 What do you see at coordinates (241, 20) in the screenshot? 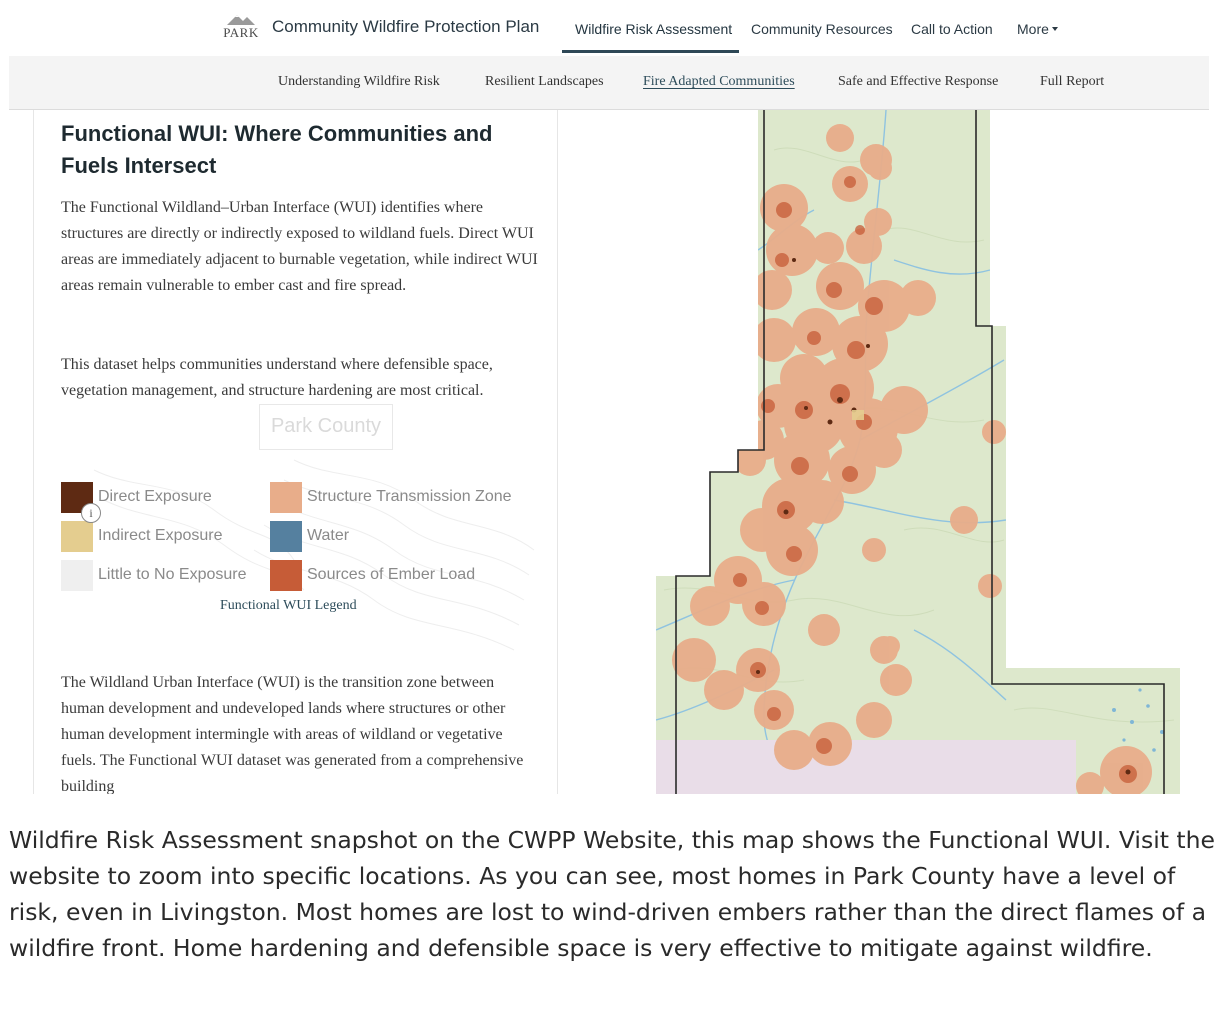
I see `mountain-logo-icon` at bounding box center [241, 20].